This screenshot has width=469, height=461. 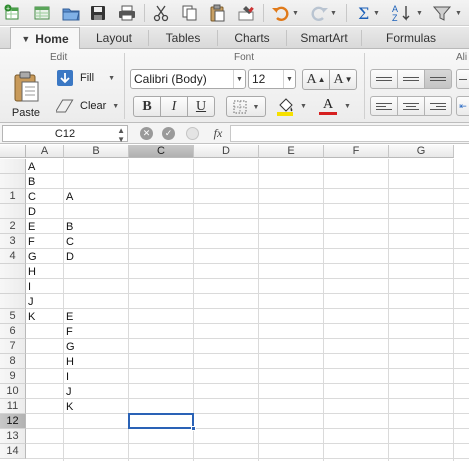 What do you see at coordinates (13, 391) in the screenshot?
I see `row-header: 10` at bounding box center [13, 391].